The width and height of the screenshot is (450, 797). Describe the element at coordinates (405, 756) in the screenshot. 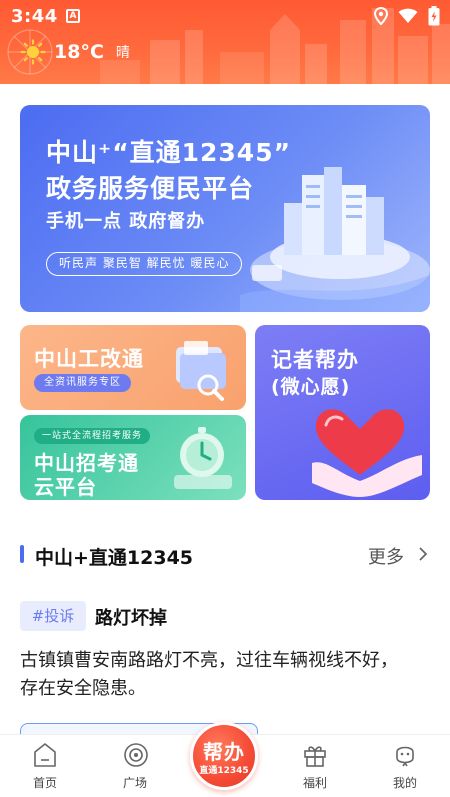

I see `user-face-icon` at that location.